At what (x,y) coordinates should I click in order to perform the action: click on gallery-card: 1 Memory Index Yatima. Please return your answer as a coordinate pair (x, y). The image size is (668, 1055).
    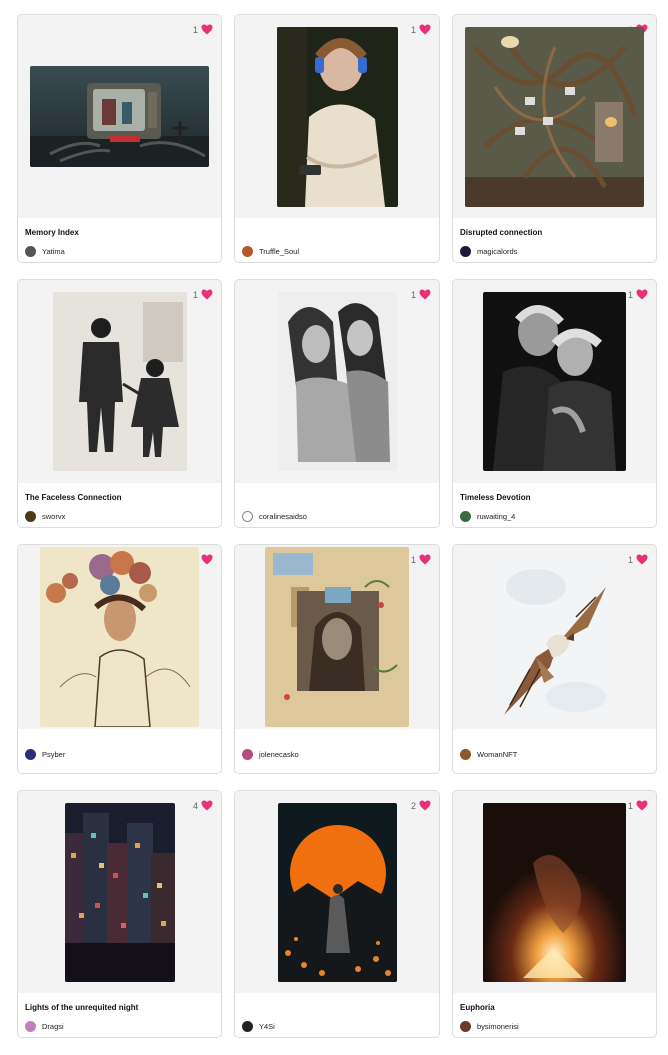
    Looking at the image, I should click on (119, 138).